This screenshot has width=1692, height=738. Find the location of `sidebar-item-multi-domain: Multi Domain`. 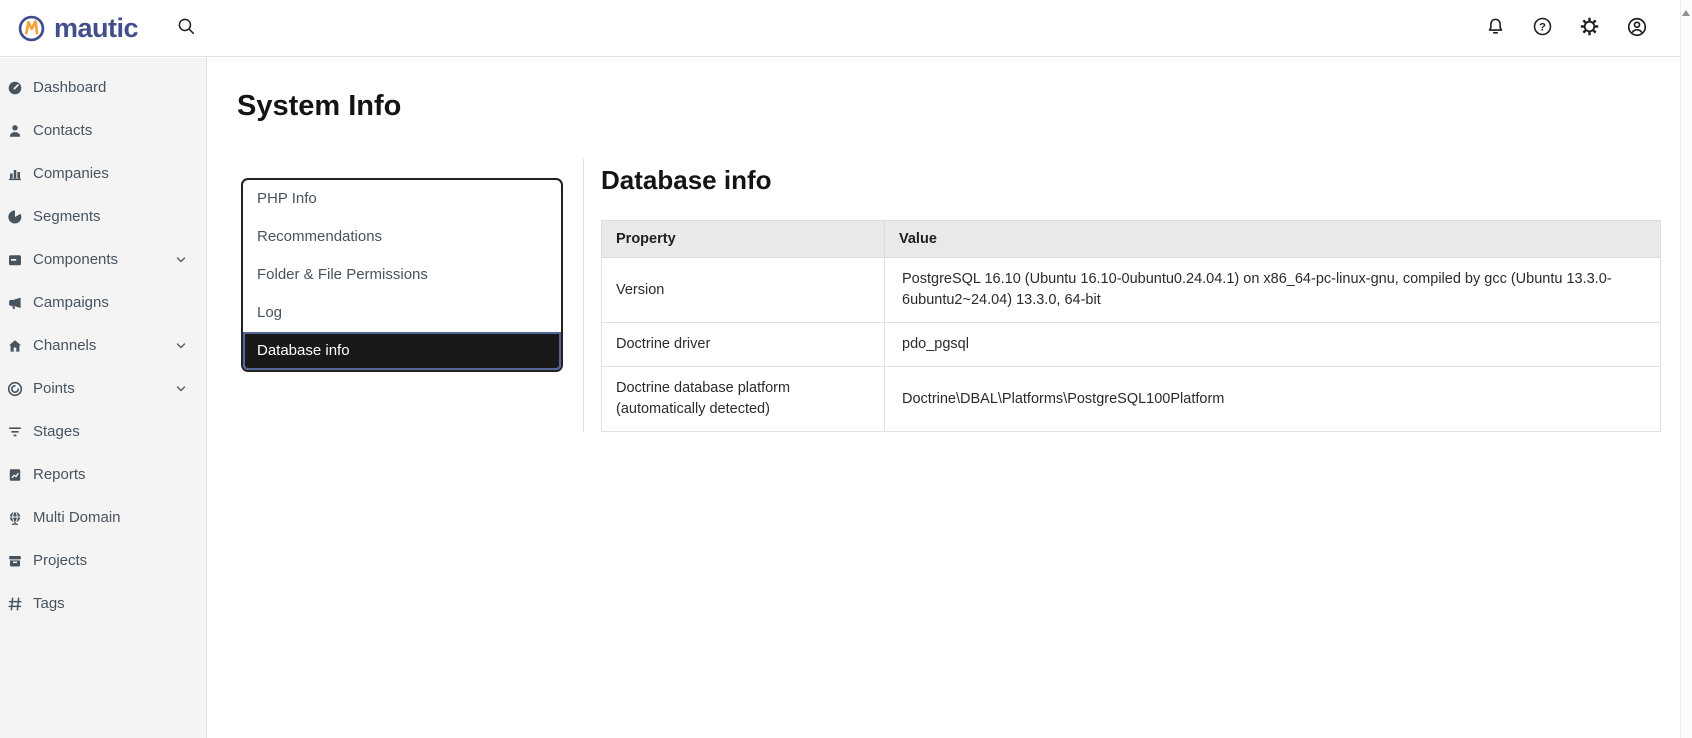

sidebar-item-multi-domain: Multi Domain is located at coordinates (103, 517).